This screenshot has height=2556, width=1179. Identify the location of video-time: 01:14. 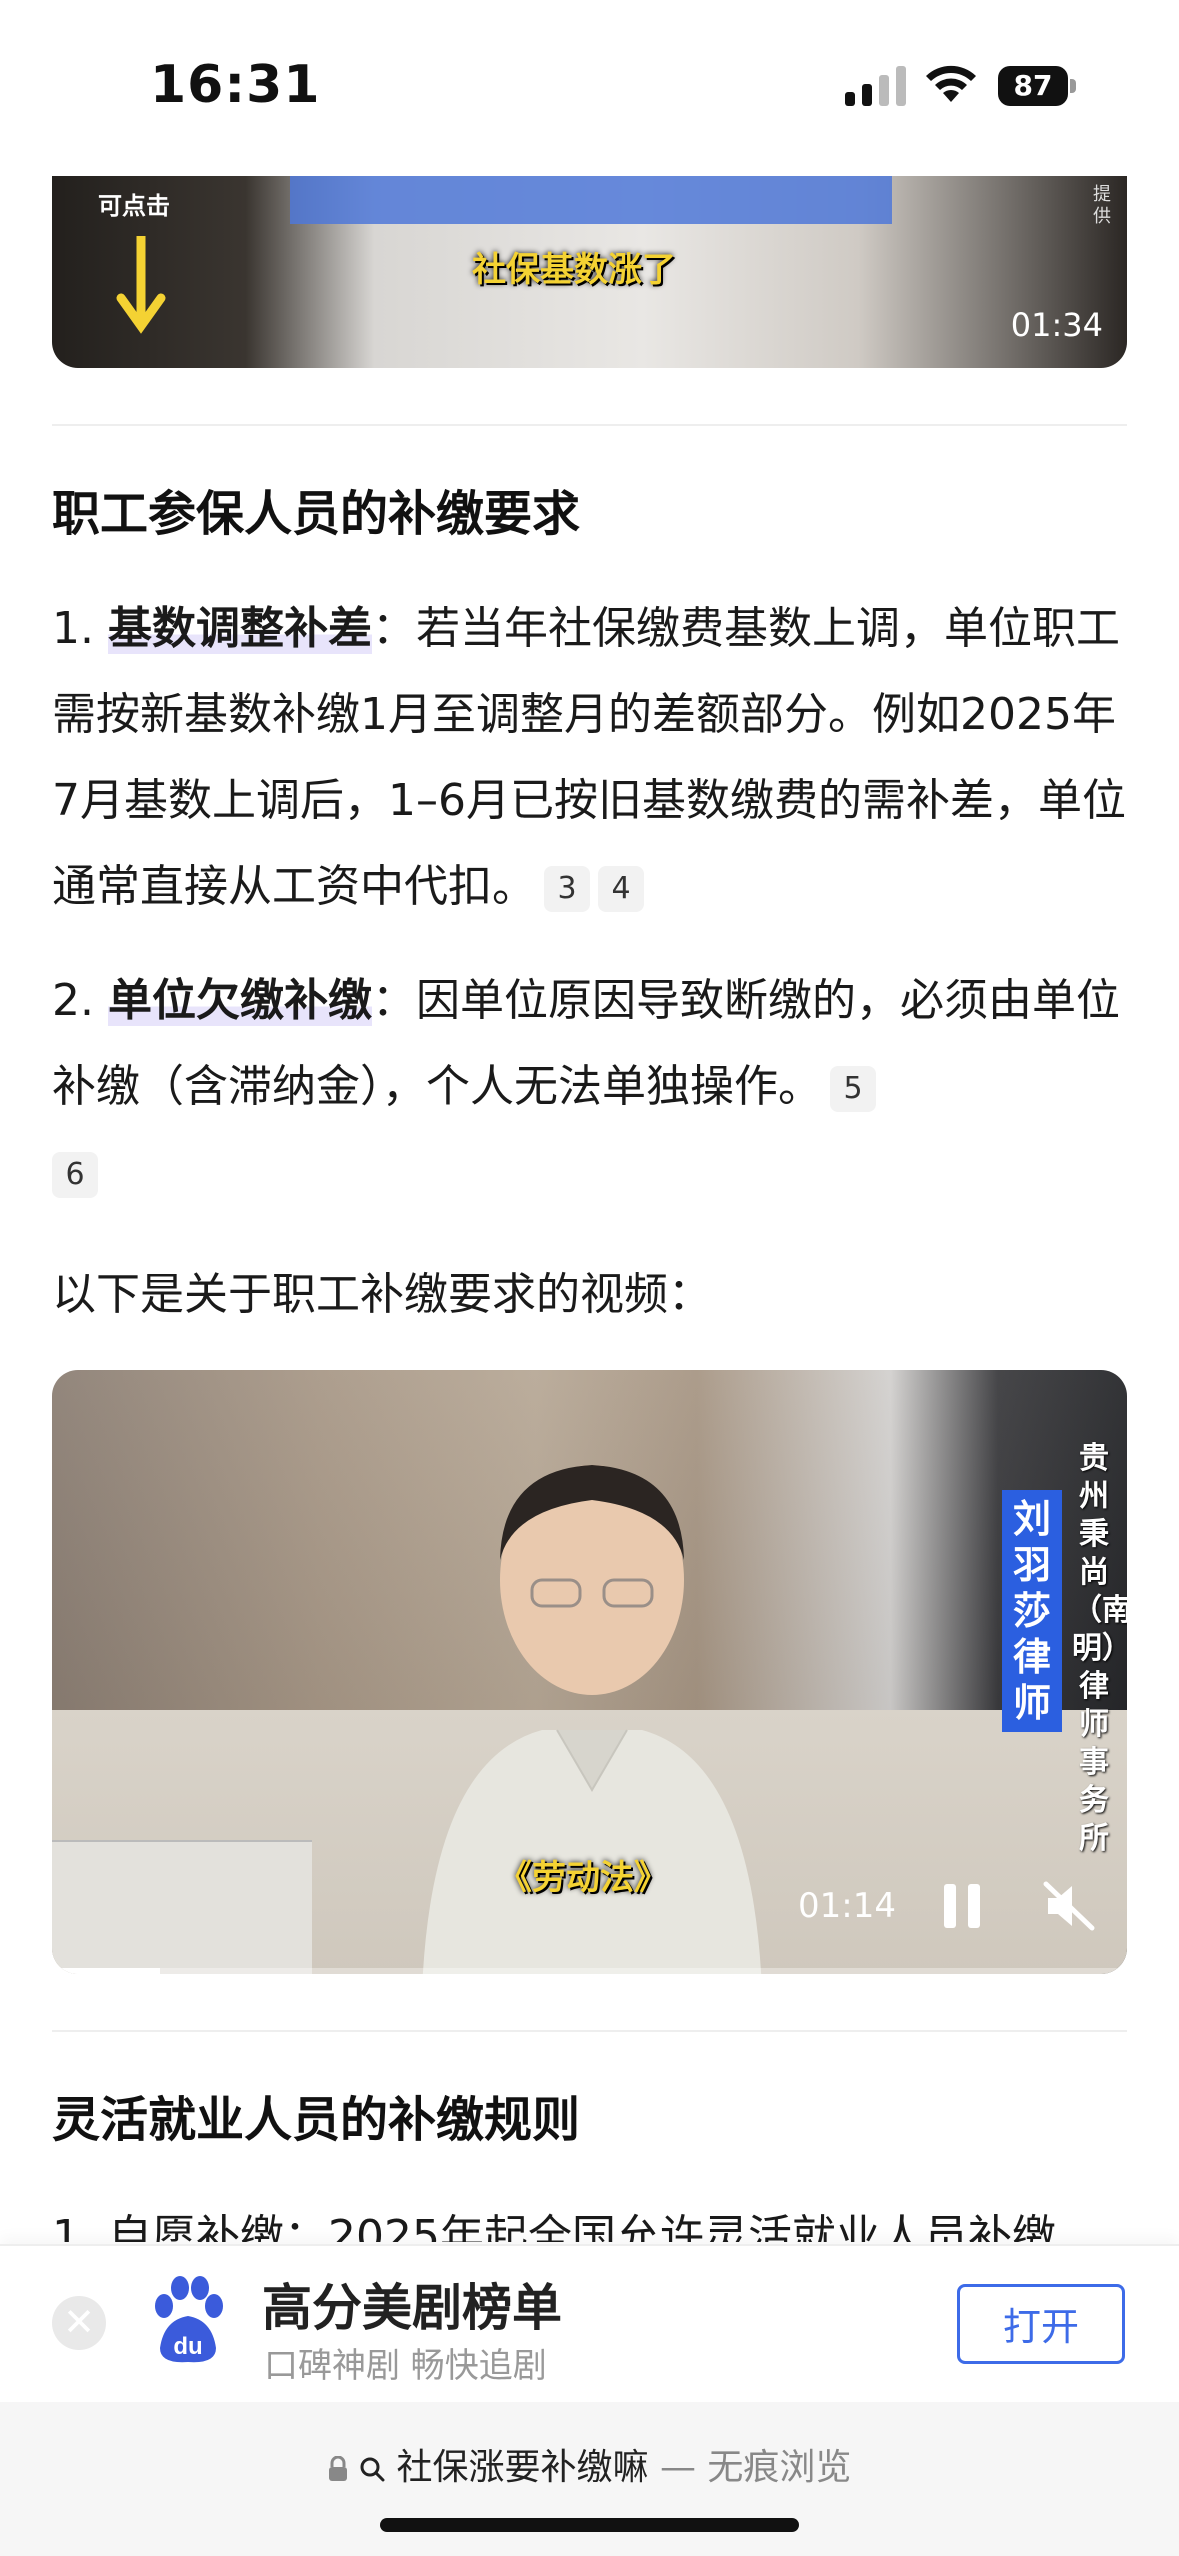
(847, 1906).